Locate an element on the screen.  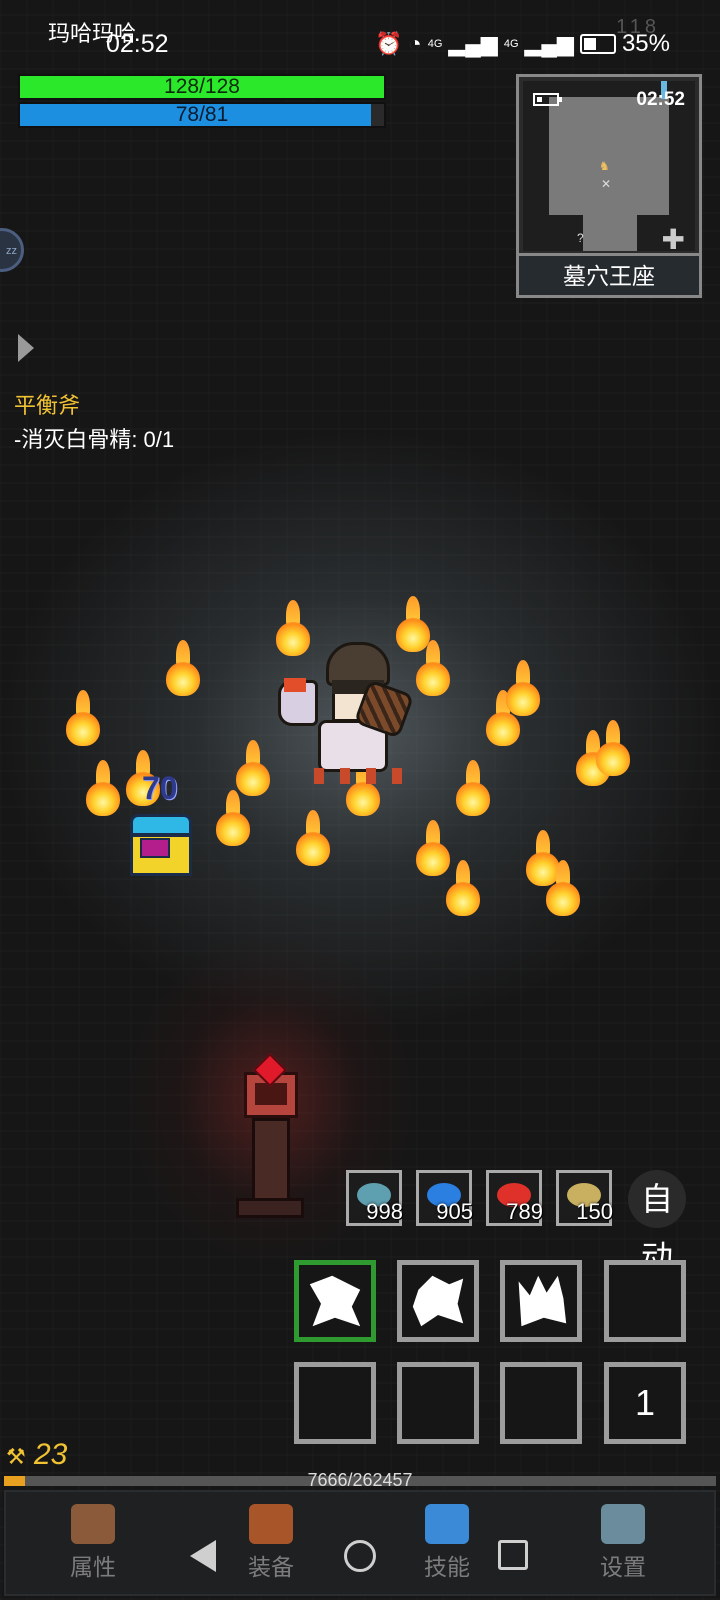
potion-slot-fish: 998 is located at coordinates (374, 1198).